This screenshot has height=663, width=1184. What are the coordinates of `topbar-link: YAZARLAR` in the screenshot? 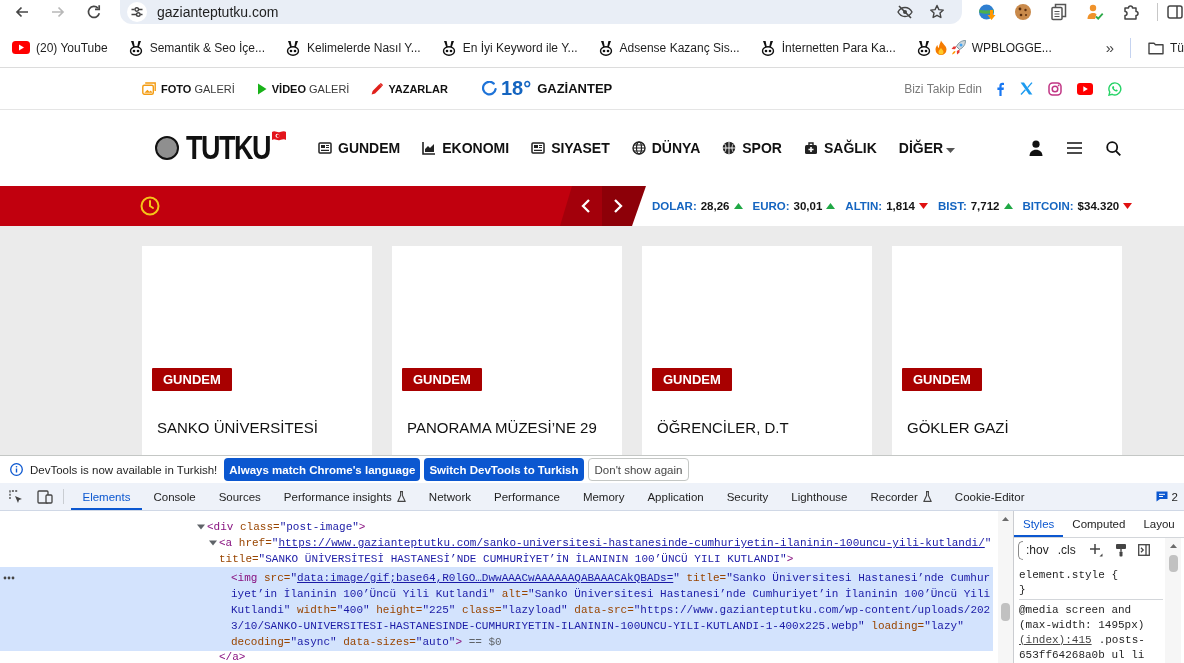 It's located at (409, 88).